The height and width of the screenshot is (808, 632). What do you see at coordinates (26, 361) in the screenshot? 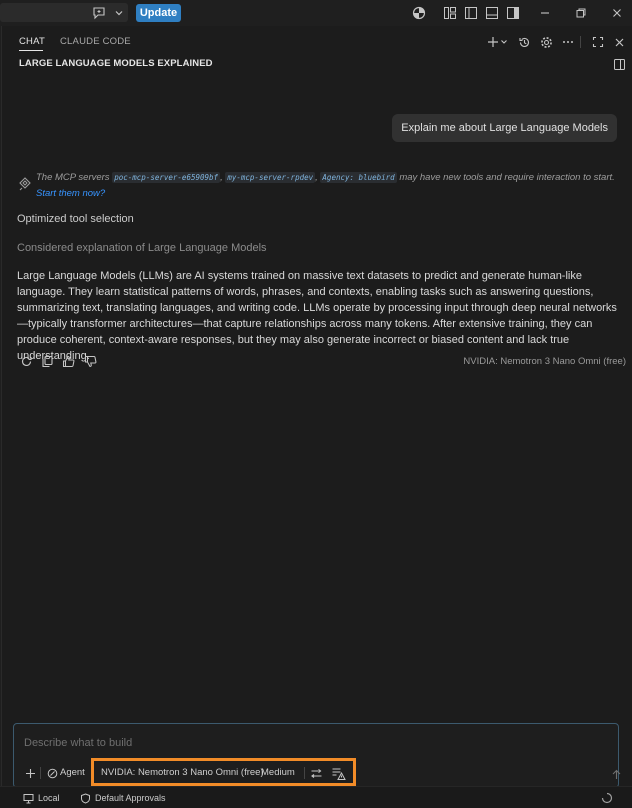
I see `retry-icon` at bounding box center [26, 361].